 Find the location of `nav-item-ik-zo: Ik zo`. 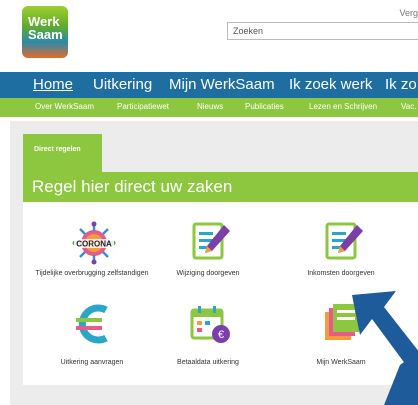

nav-item-ik-zo: Ik zo is located at coordinates (401, 84).